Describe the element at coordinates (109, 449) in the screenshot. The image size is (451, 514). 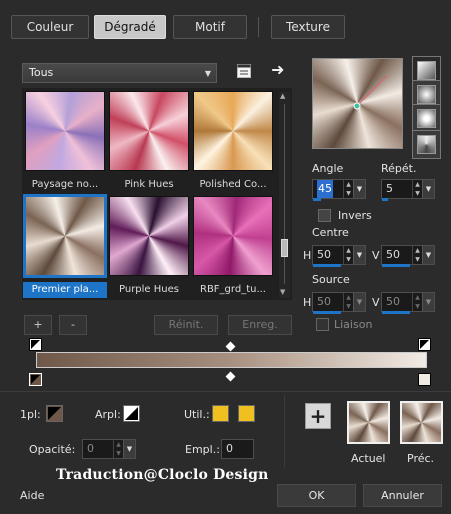
I see `opacity-stepper: 0 ▲ ▼ ▼` at that location.